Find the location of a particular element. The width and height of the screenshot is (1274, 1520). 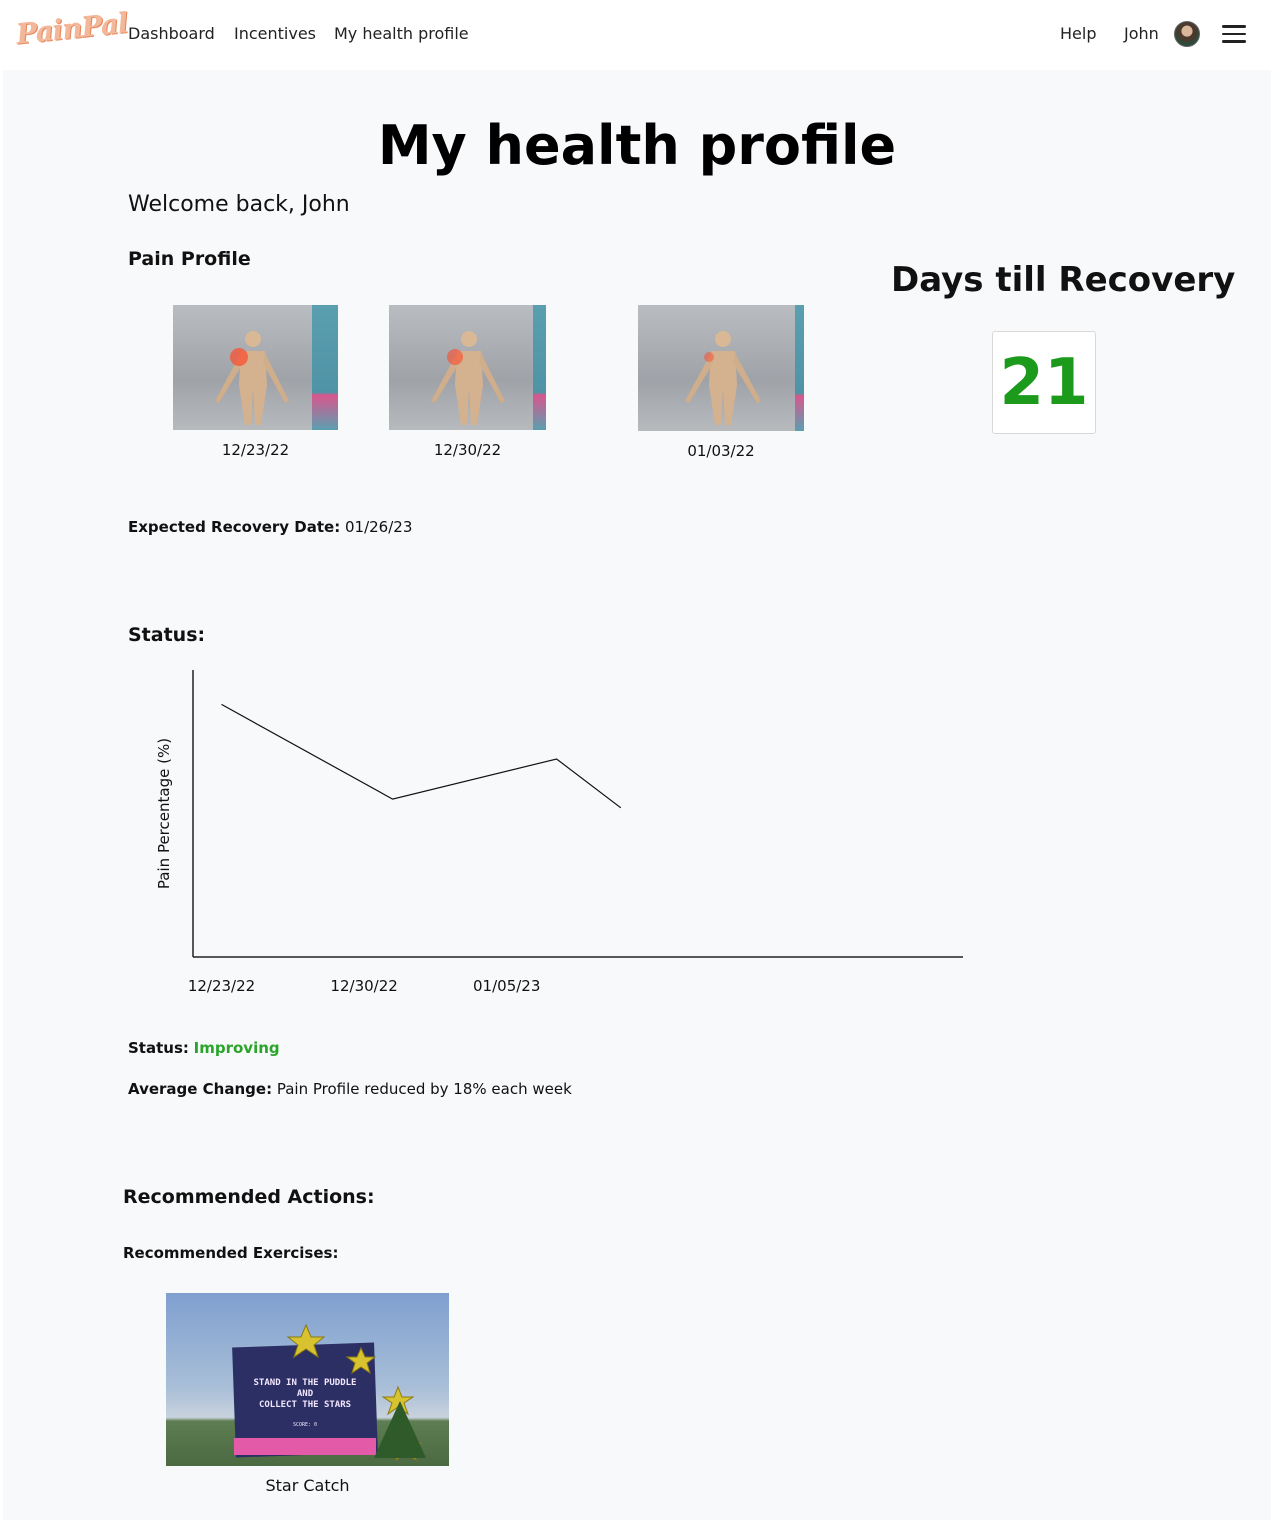

painpal-logo: PainPal is located at coordinates (72, 28).